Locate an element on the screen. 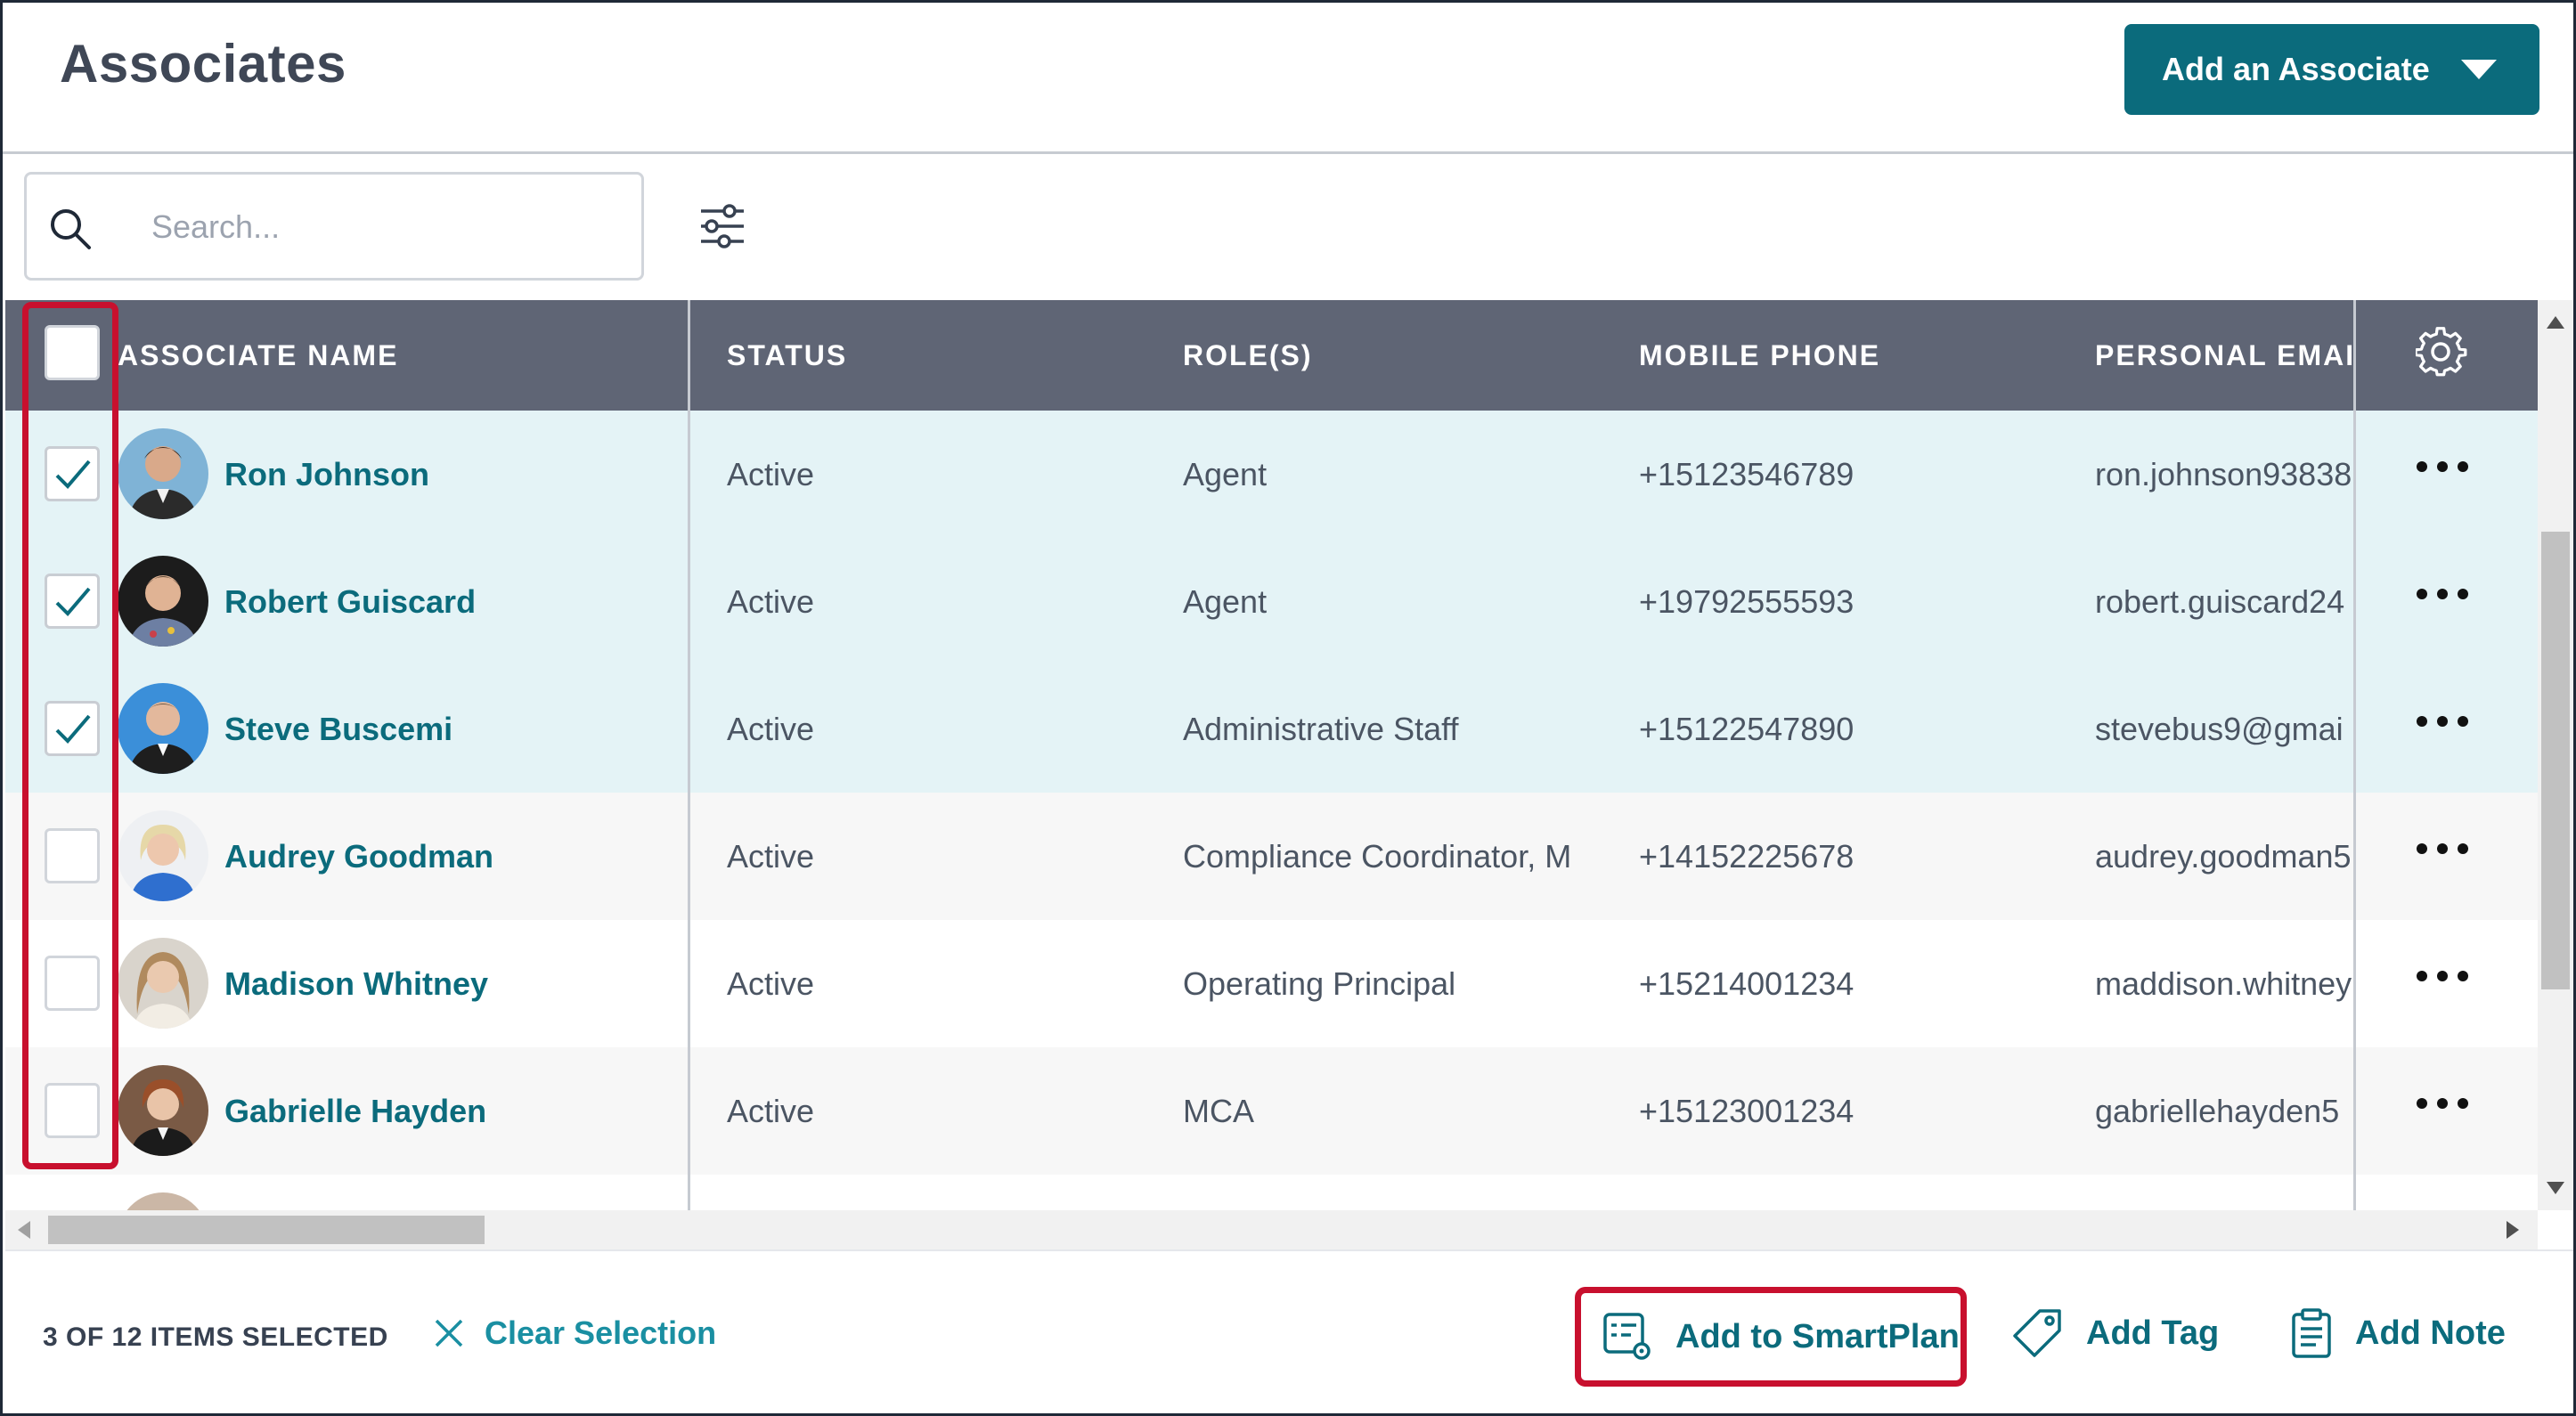 The width and height of the screenshot is (2576, 1416). email-cell: ron.johnson93838 is located at coordinates (2223, 473).